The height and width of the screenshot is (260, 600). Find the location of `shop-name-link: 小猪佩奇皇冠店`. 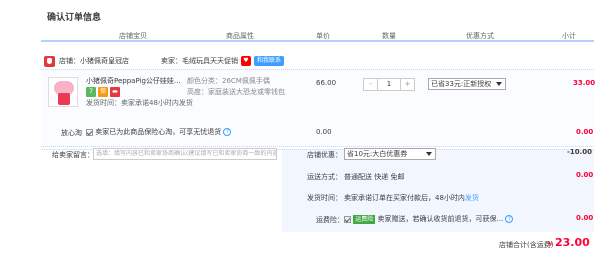

shop-name-link: 小猪佩奇皇冠店 is located at coordinates (104, 61).